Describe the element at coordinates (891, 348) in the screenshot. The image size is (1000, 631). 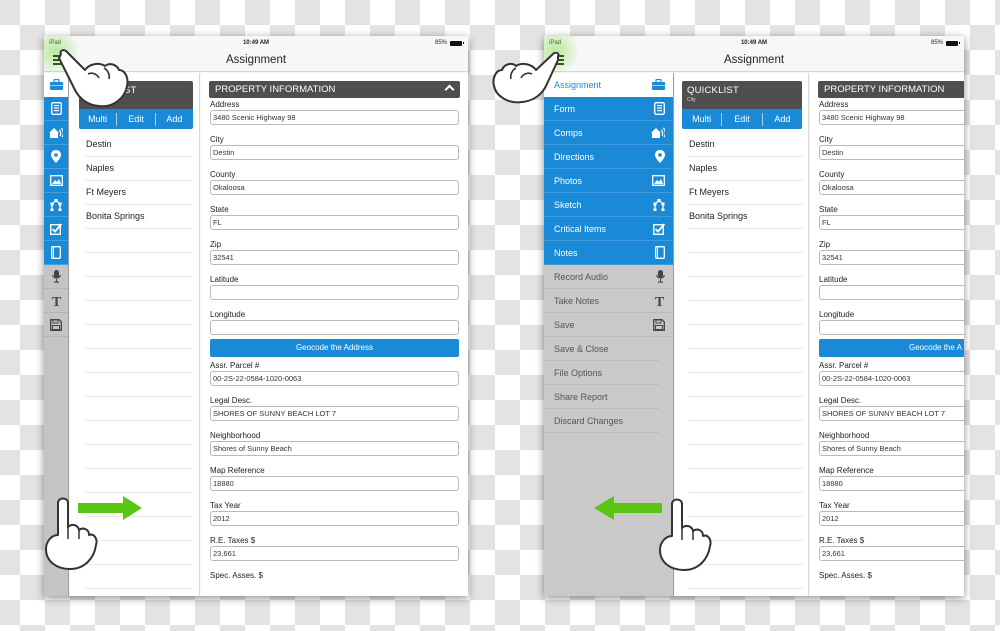
I see `geocode-button: Geocode the A` at that location.